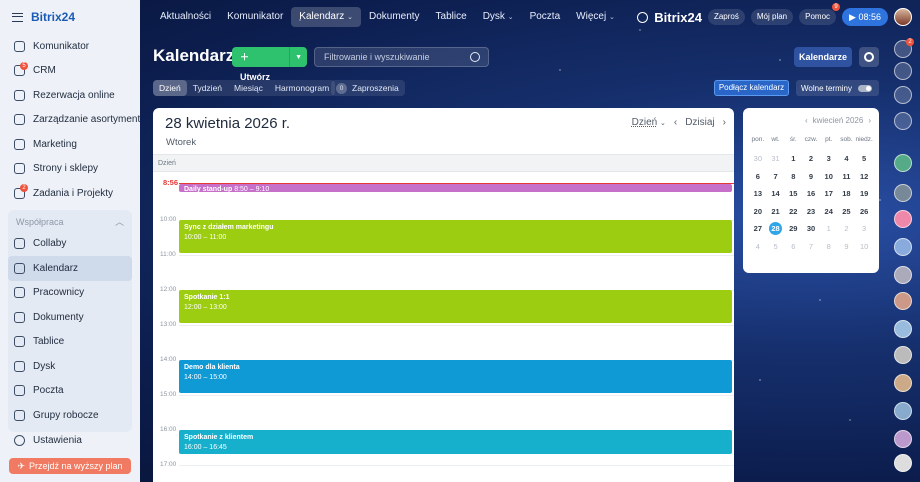  I want to click on sidebar-item-settings: Ustawienia, so click(70, 440).